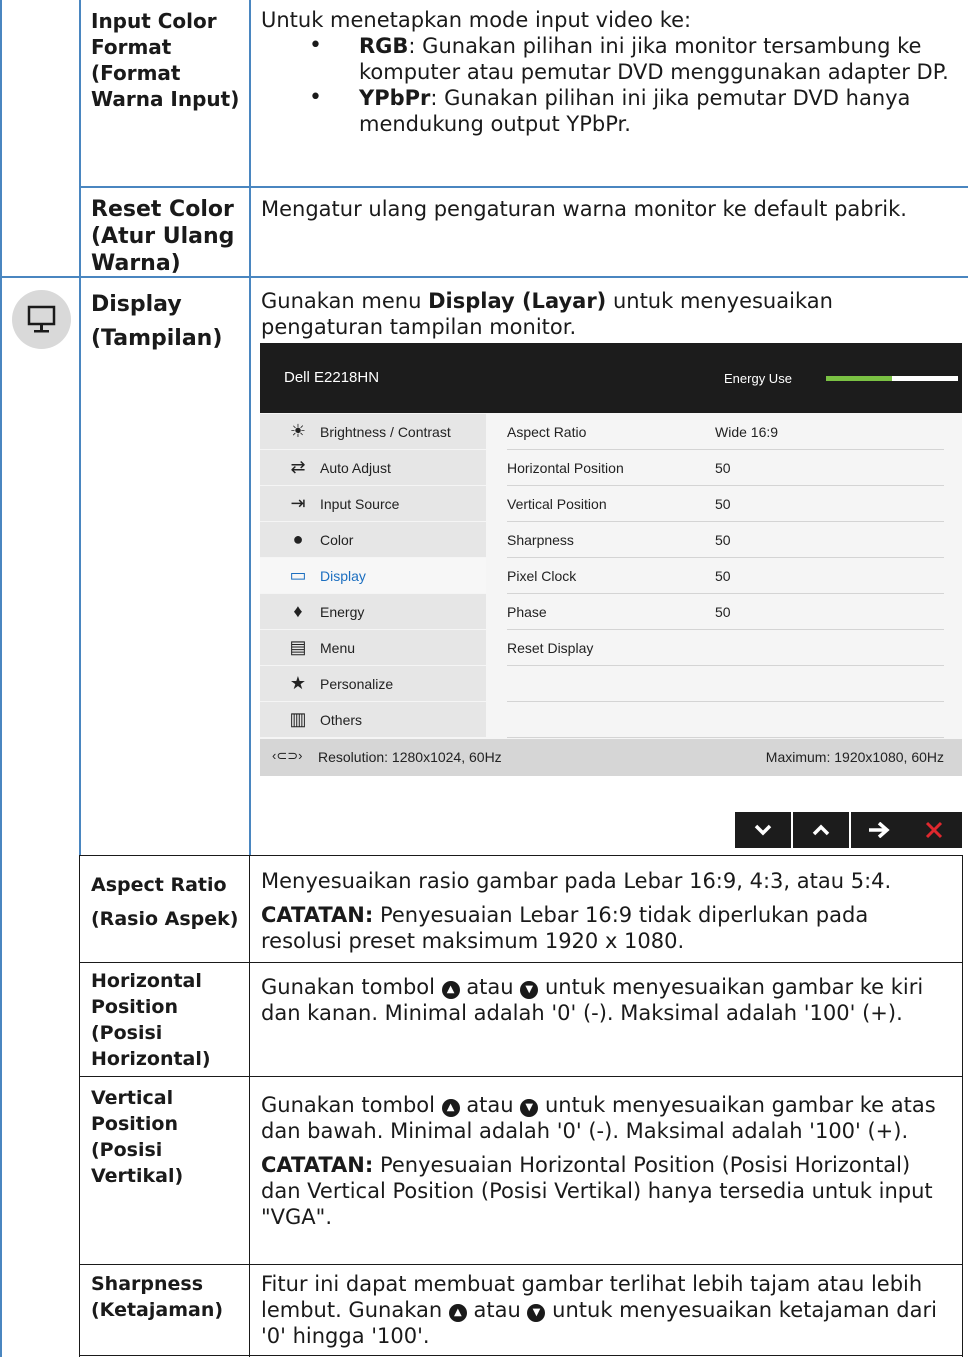  Describe the element at coordinates (373, 539) in the screenshot. I see `osd-menu-item-color: ● Color` at that location.